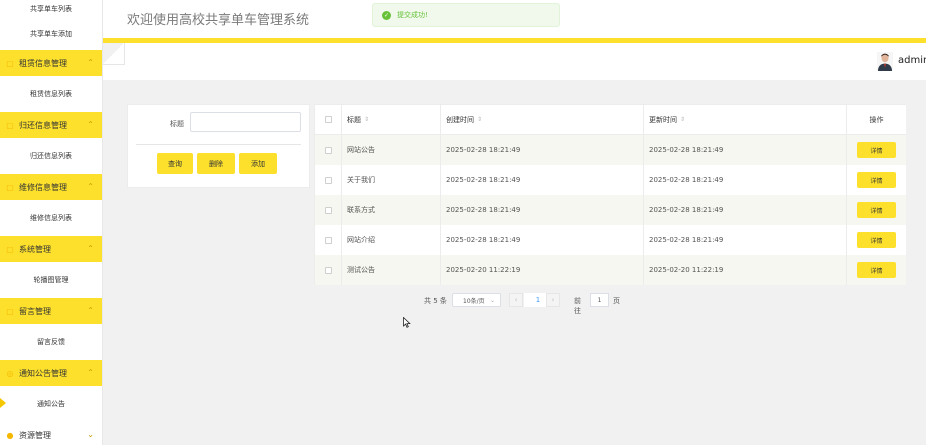  I want to click on page-title: 欢迎使用高校共享单车管理系统, so click(218, 20).